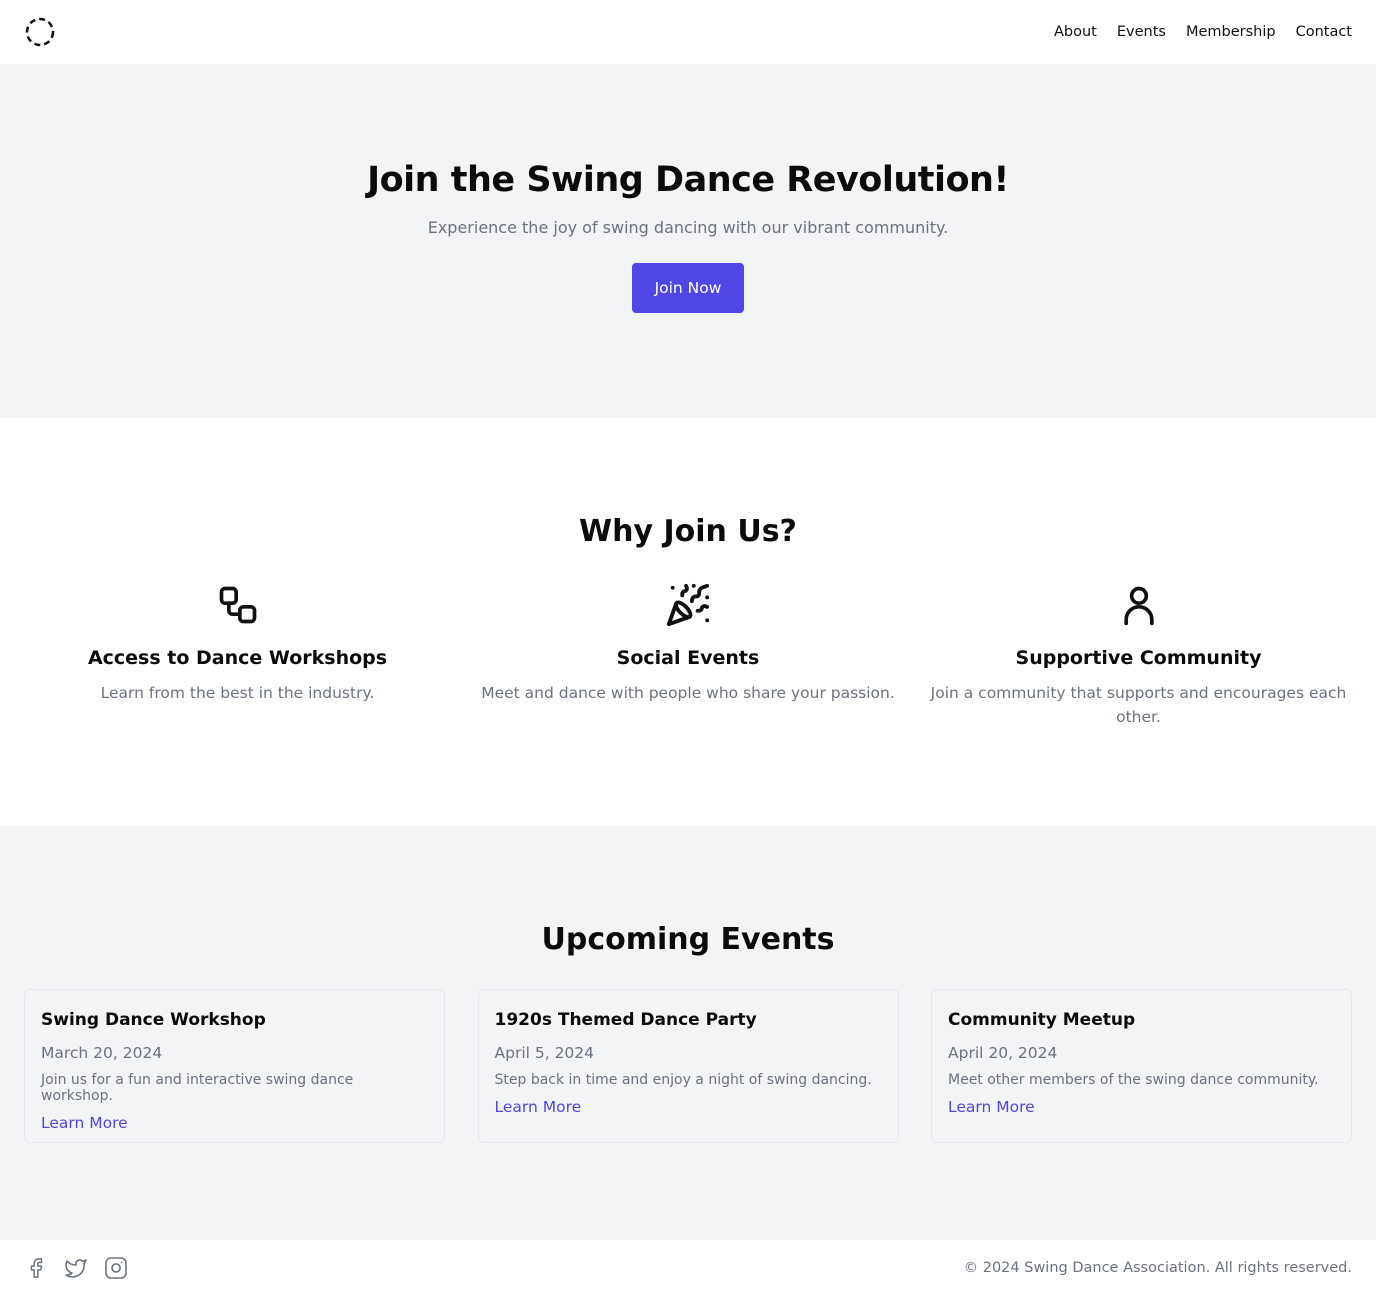  Describe the element at coordinates (688, 605) in the screenshot. I see `party-popper-icon` at that location.